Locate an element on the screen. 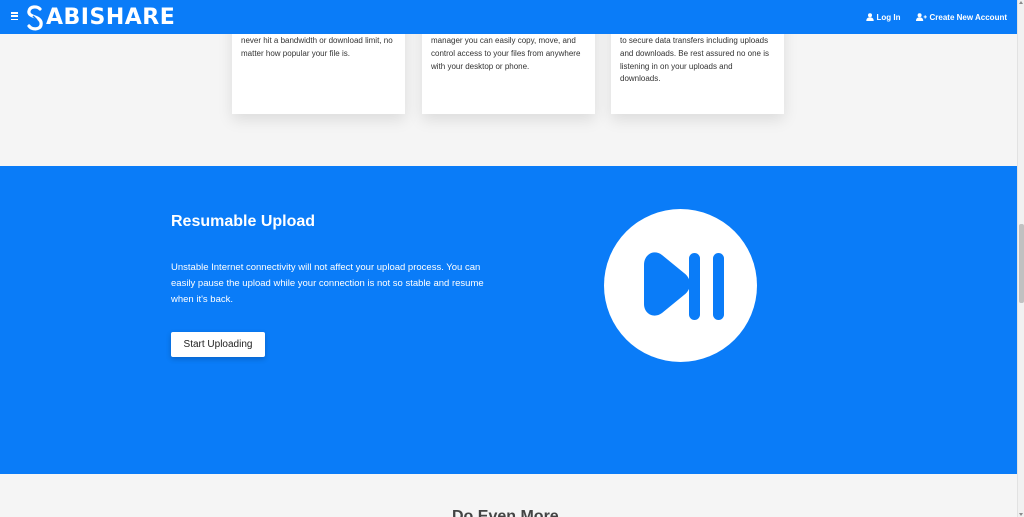 Image resolution: width=1024 pixels, height=517 pixels. scroll-up-arrow-icon is located at coordinates (1021, 2).